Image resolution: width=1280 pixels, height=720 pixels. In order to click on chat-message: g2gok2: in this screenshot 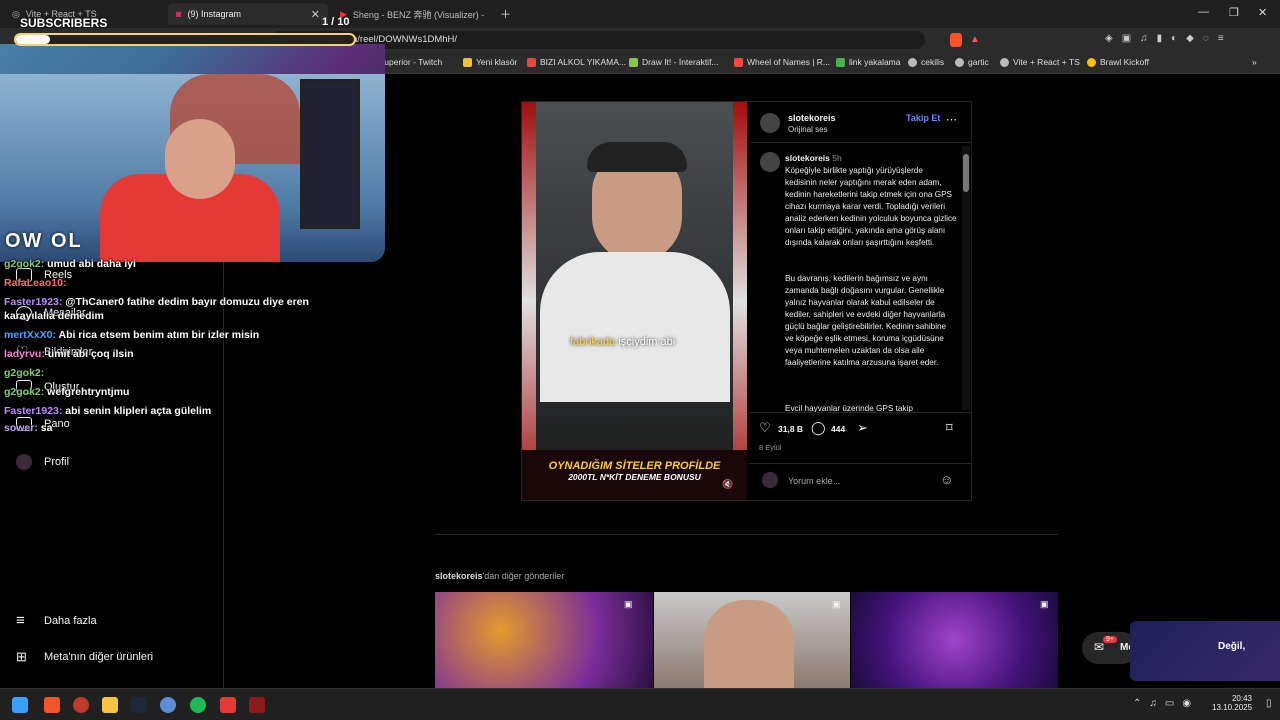, I will do `click(24, 373)`.